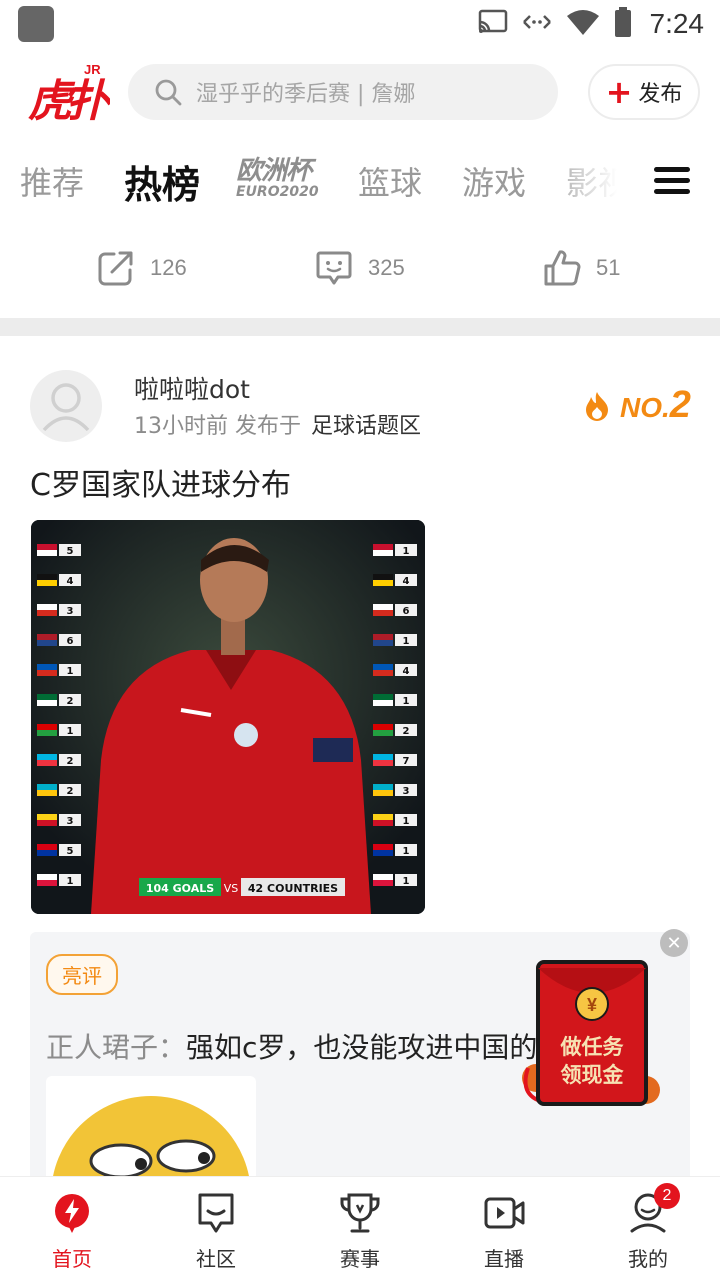 The image size is (720, 1280). I want to click on share-count: 126, so click(168, 267).